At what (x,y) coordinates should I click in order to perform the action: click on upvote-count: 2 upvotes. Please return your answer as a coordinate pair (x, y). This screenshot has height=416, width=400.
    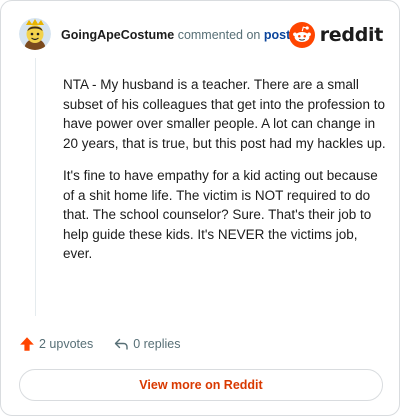
    Looking at the image, I should click on (66, 344).